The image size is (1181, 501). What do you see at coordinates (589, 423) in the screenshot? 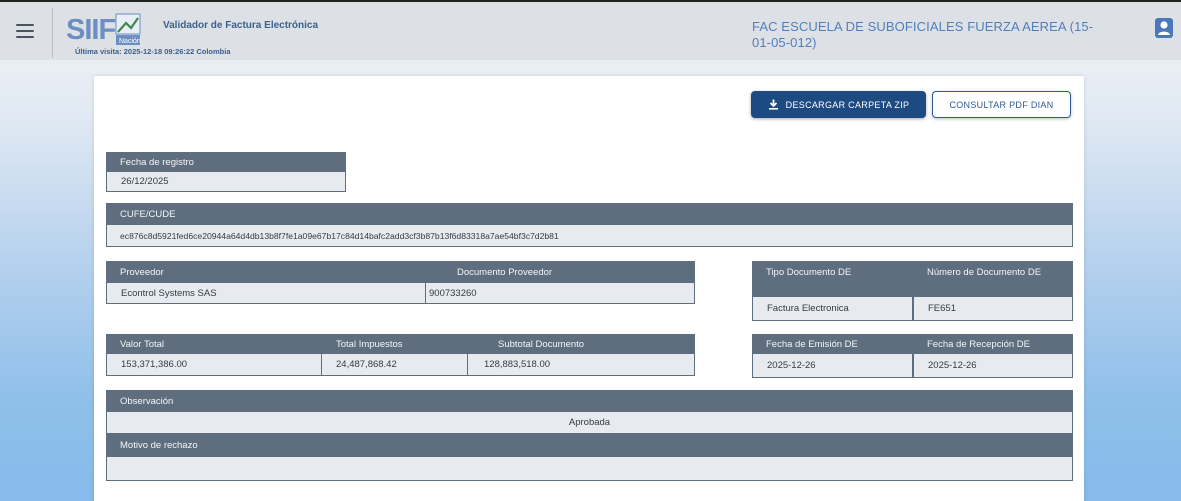
I see `observacion-value: Aprobada` at bounding box center [589, 423].